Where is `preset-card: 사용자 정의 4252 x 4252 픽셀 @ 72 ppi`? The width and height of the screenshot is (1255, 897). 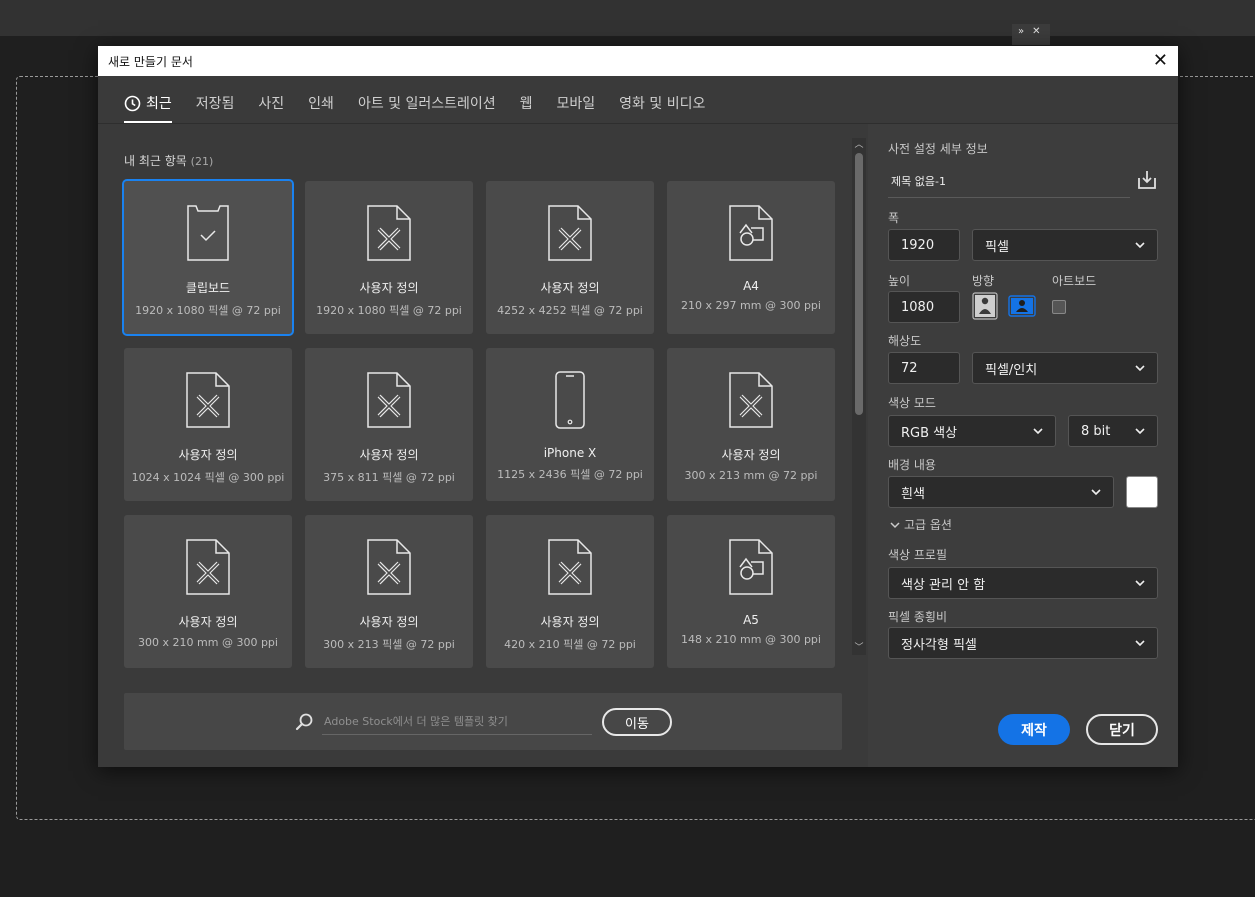
preset-card: 사용자 정의 4252 x 4252 픽셀 @ 72 ppi is located at coordinates (570, 257).